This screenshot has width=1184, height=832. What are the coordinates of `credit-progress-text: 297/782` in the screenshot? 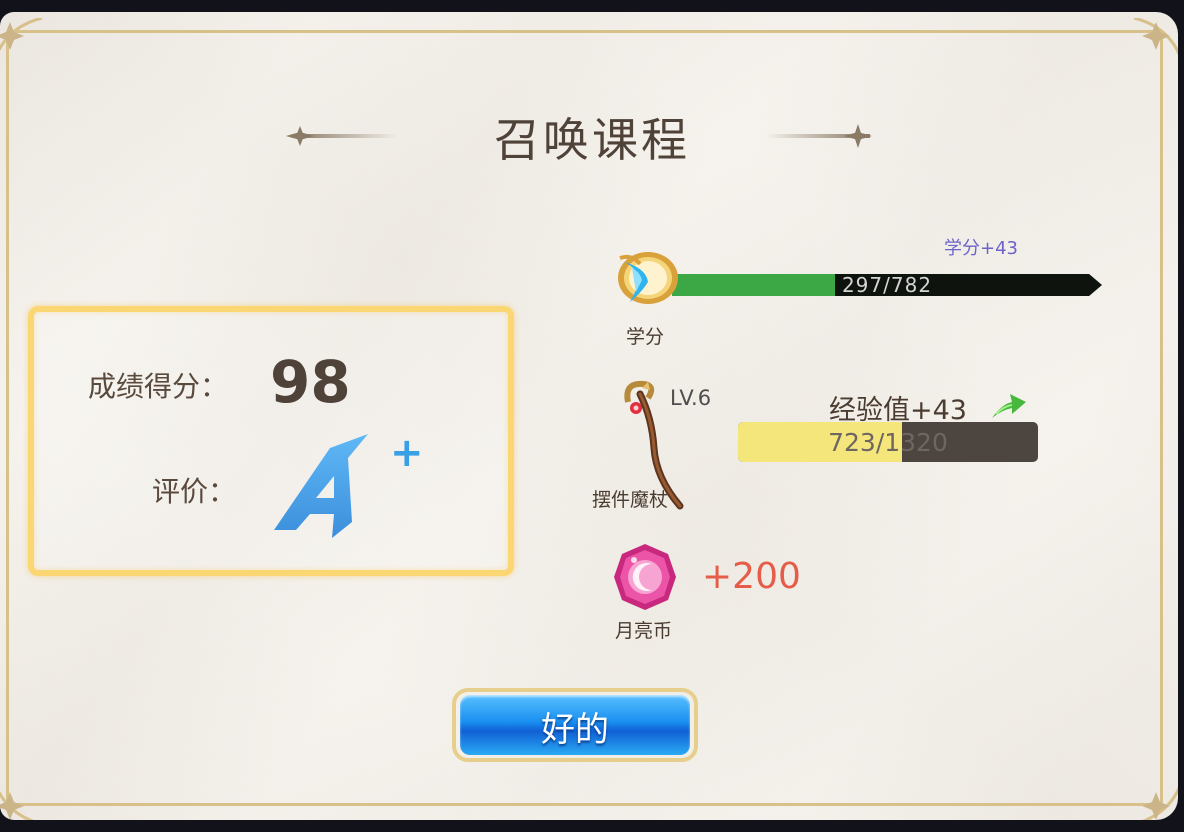 It's located at (887, 285).